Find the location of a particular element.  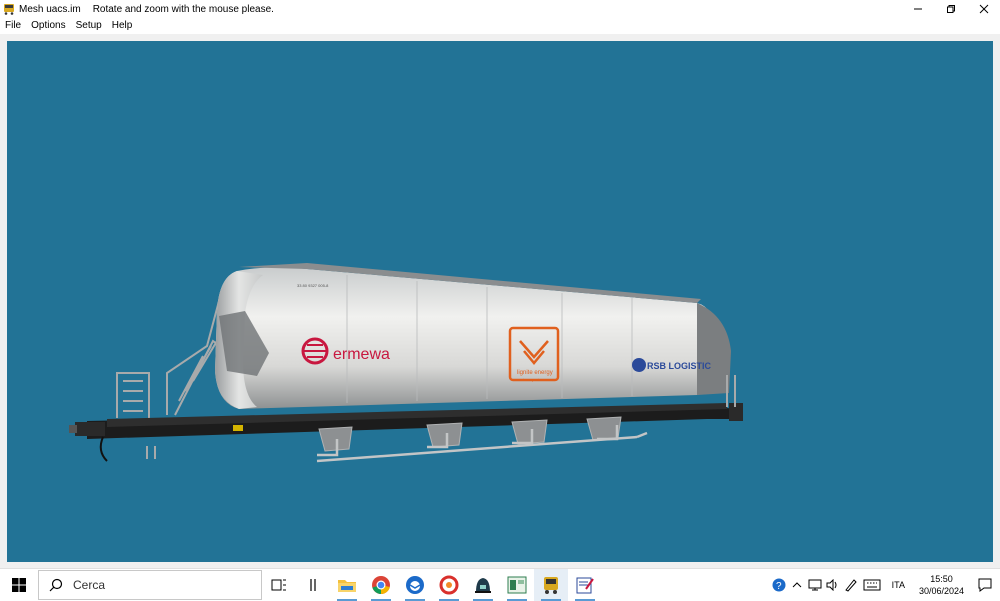

chevron-up-icon is located at coordinates (796, 585).